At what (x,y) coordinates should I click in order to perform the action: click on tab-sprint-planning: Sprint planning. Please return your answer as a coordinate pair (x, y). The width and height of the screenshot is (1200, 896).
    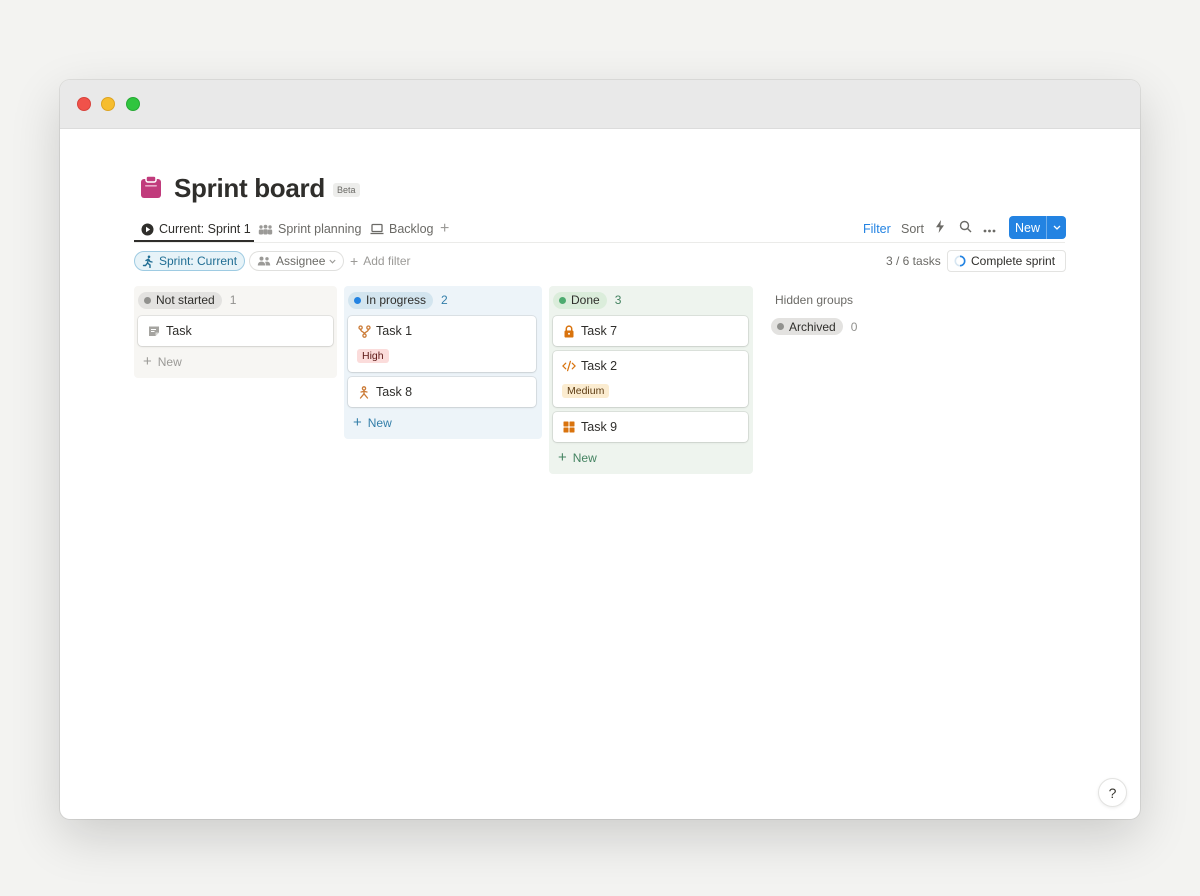
    Looking at the image, I should click on (309, 229).